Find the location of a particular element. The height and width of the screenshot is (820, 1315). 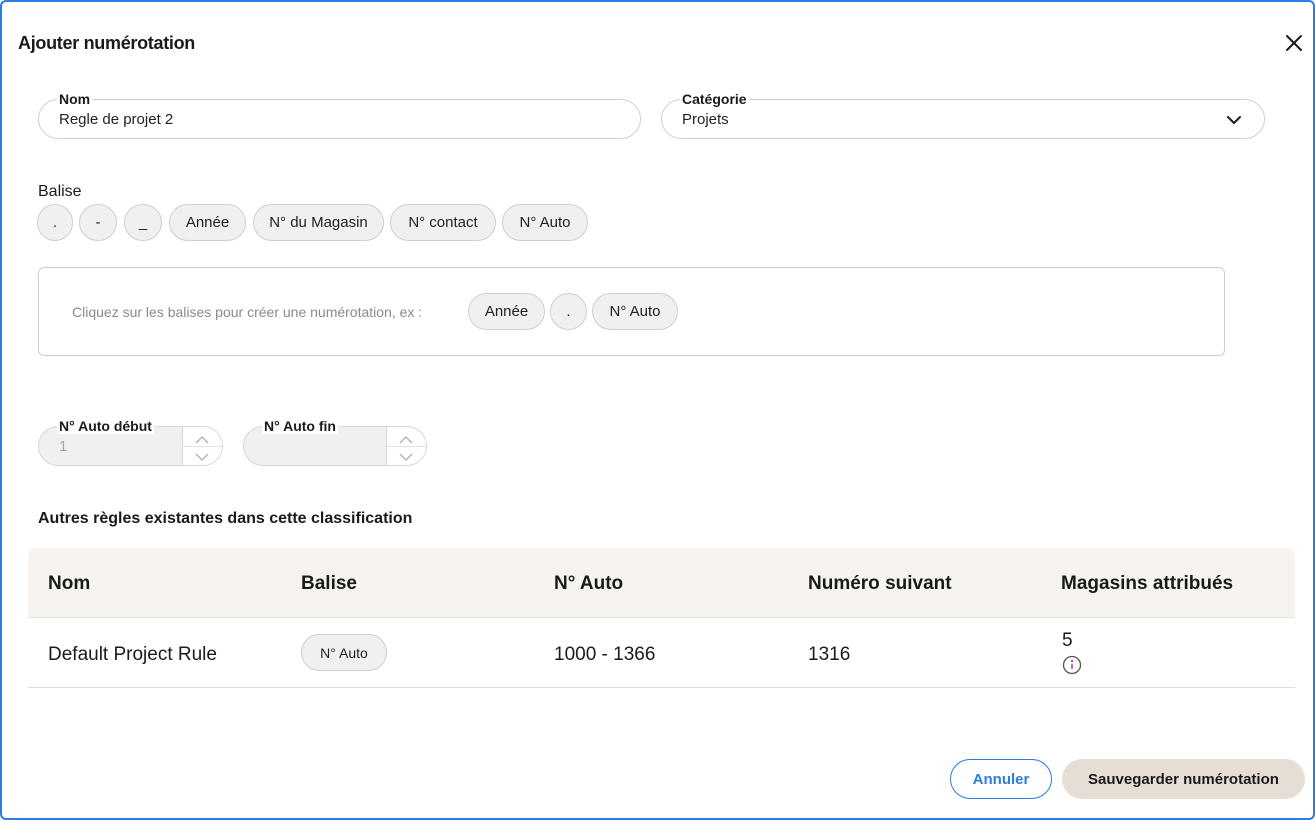

close-icon is located at coordinates (1294, 43).